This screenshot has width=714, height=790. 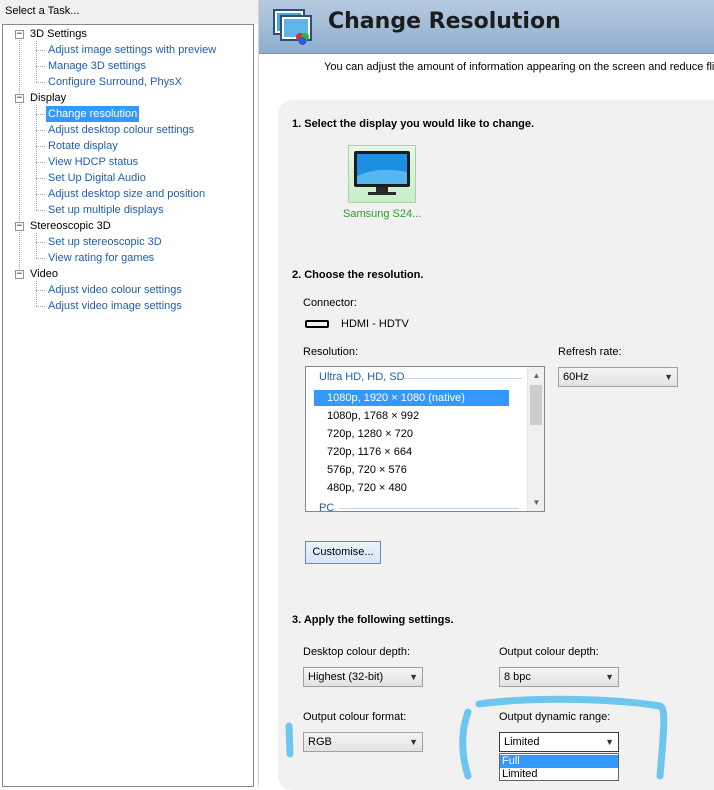 I want to click on resolution-scrollbar: ▲ ▼, so click(x=535, y=439).